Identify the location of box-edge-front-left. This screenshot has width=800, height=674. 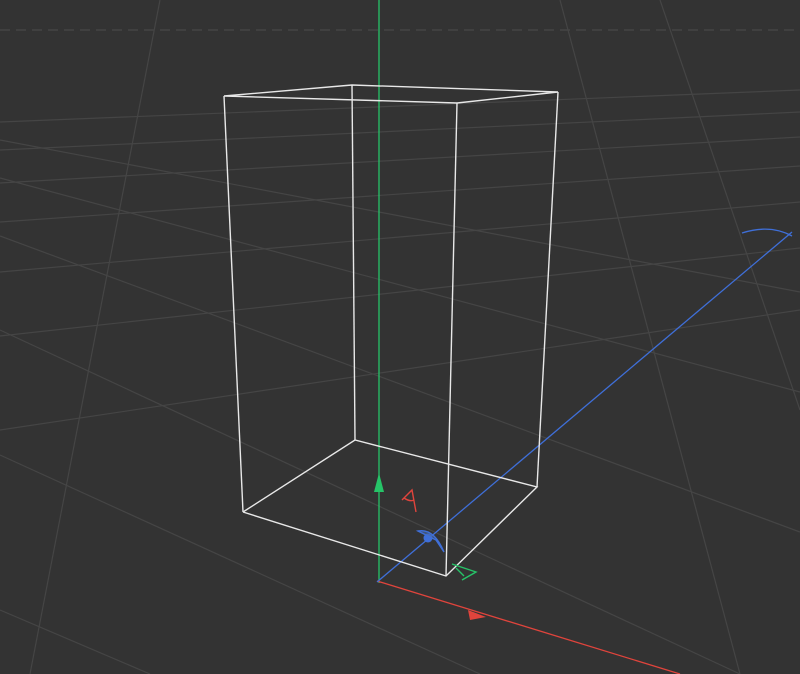
(233, 304).